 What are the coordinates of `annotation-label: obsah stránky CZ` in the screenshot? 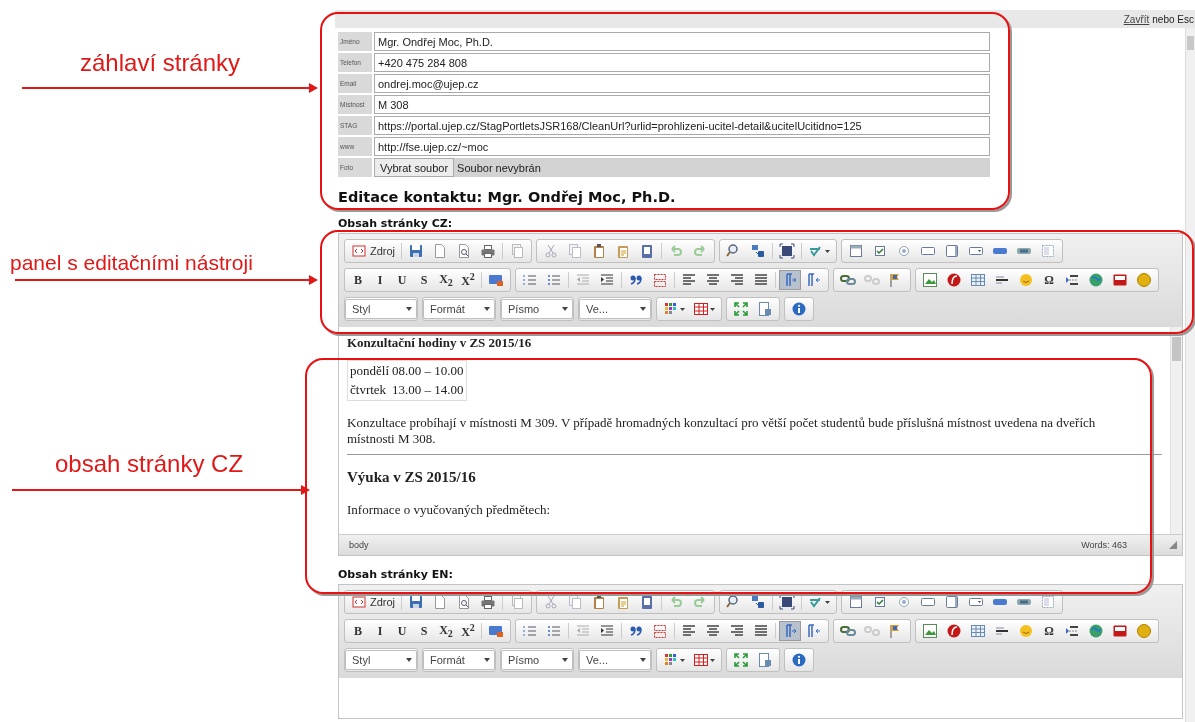 It's located at (149, 464).